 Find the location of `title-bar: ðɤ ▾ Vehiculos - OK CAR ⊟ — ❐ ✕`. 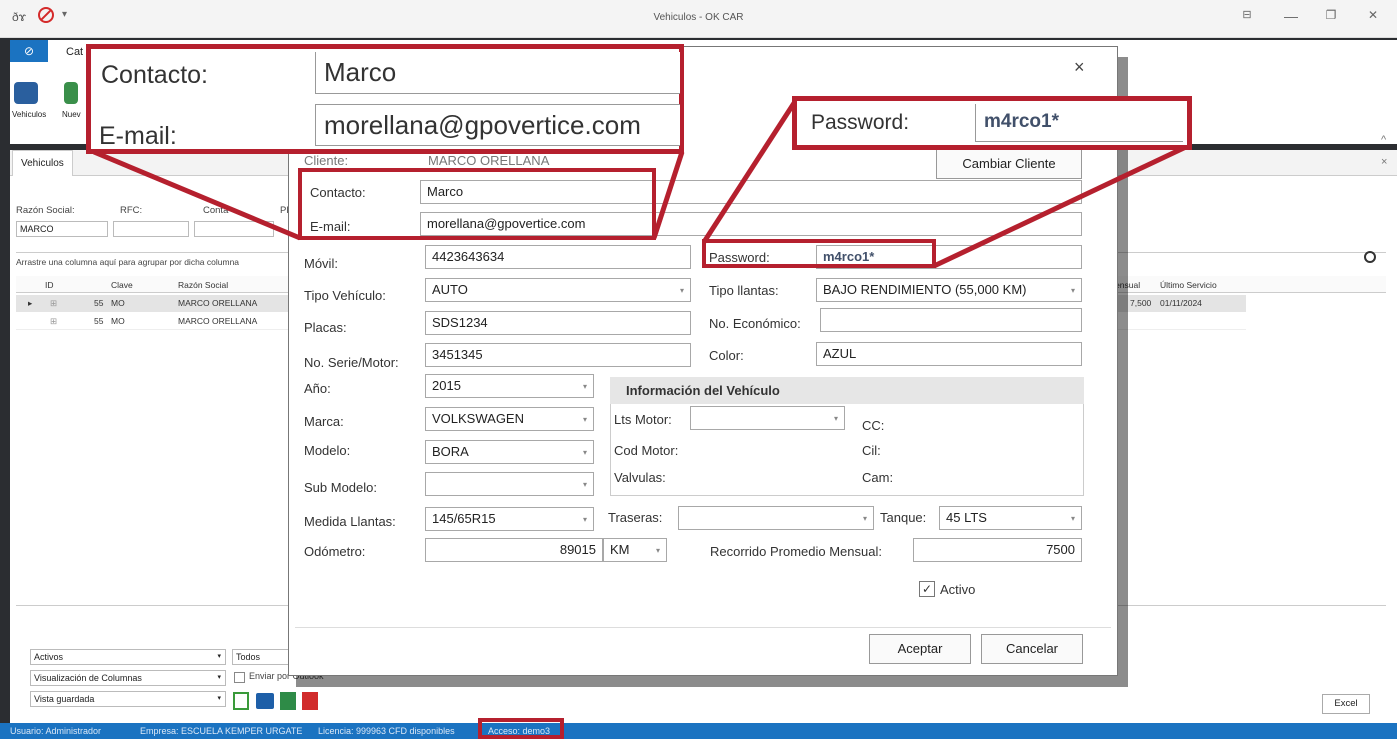

title-bar: ðɤ ▾ Vehiculos - OK CAR ⊟ — ❐ ✕ is located at coordinates (698, 19).